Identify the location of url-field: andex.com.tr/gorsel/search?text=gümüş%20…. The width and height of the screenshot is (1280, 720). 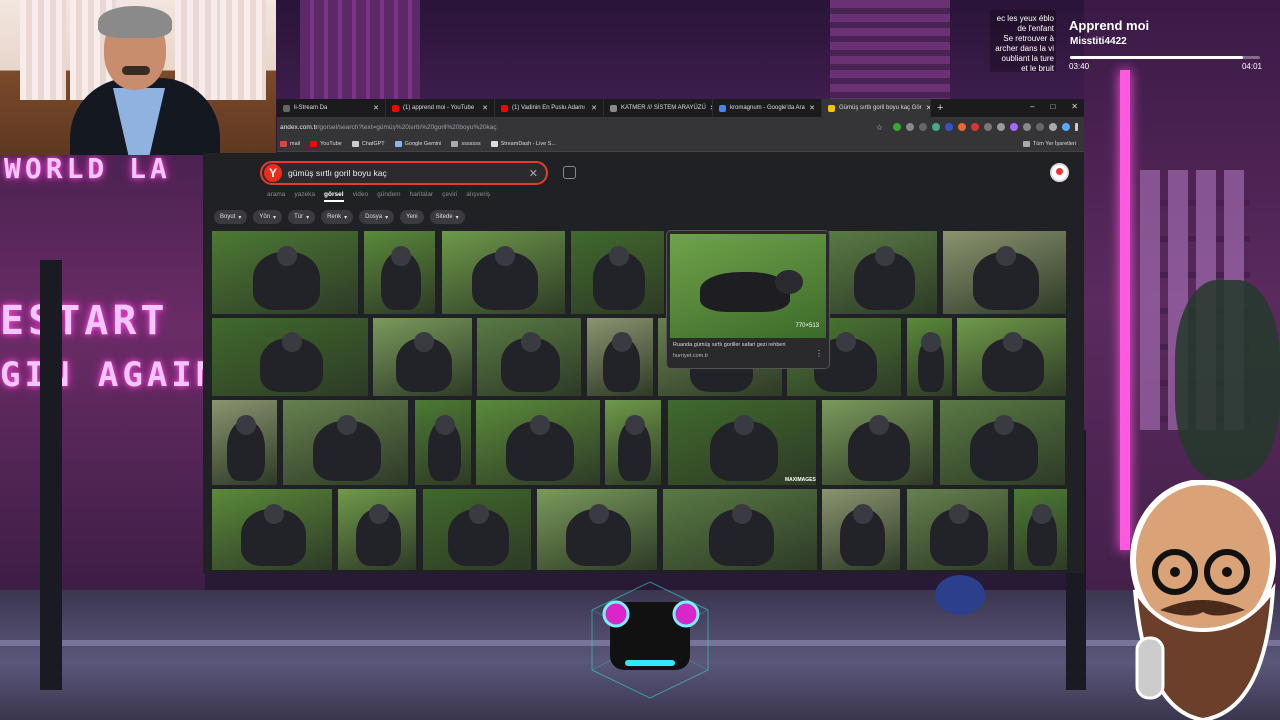
(578, 127).